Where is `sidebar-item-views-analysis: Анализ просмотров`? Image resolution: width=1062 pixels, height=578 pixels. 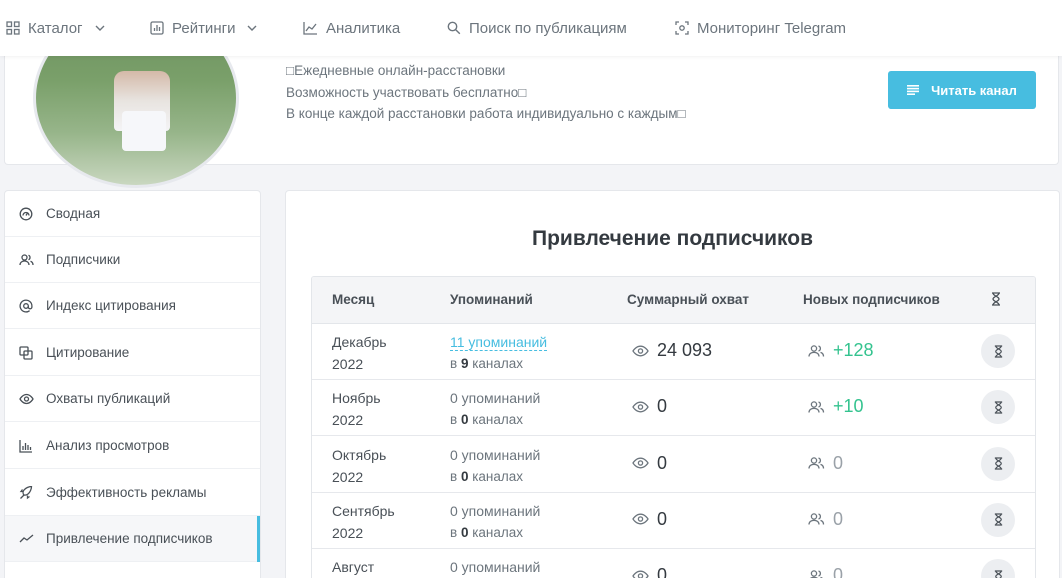 sidebar-item-views-analysis: Анализ просмотров is located at coordinates (132, 446).